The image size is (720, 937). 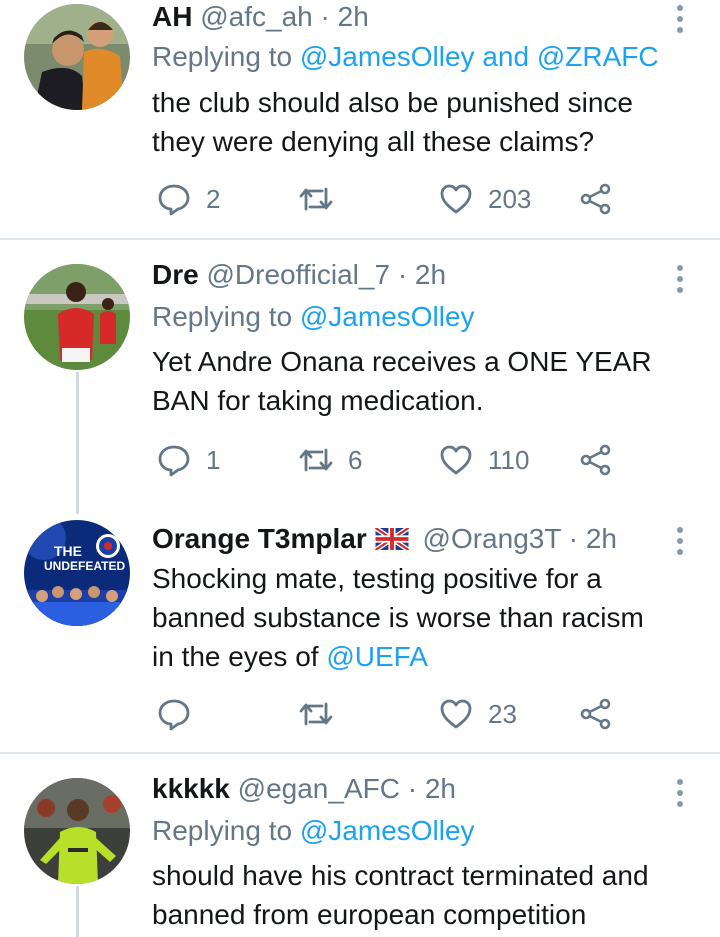 I want to click on tweet-header: kkkkk @egan_AFC · 2h, so click(x=304, y=789).